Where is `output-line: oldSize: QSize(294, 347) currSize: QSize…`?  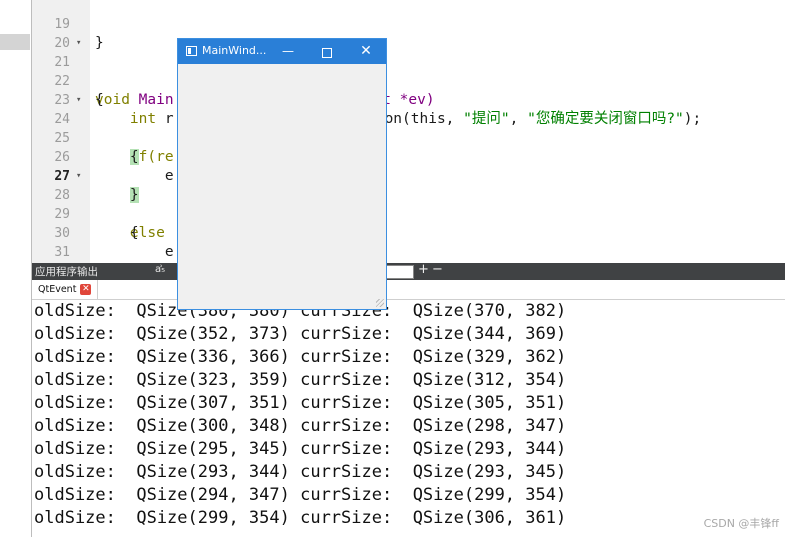
output-line: oldSize: QSize(294, 347) currSize: QSize… is located at coordinates (300, 495).